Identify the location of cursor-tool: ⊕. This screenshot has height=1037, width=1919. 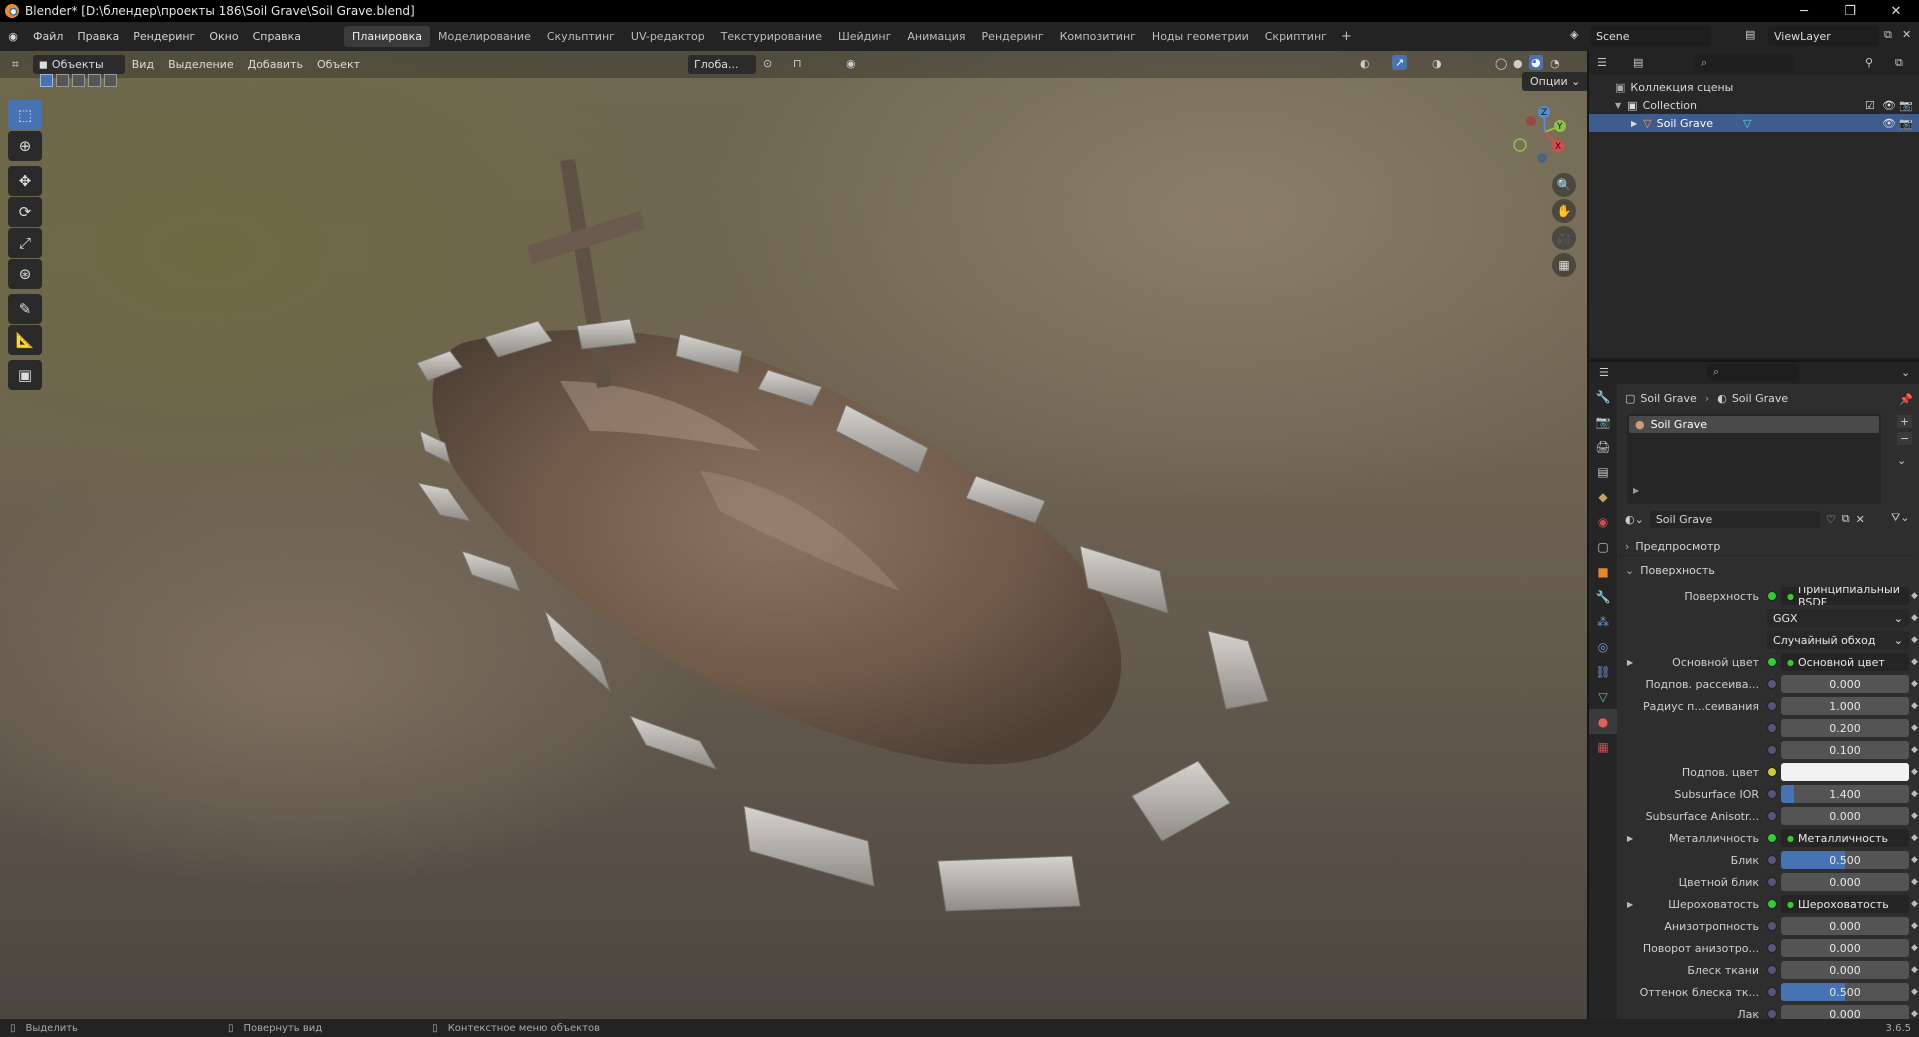
(25, 146).